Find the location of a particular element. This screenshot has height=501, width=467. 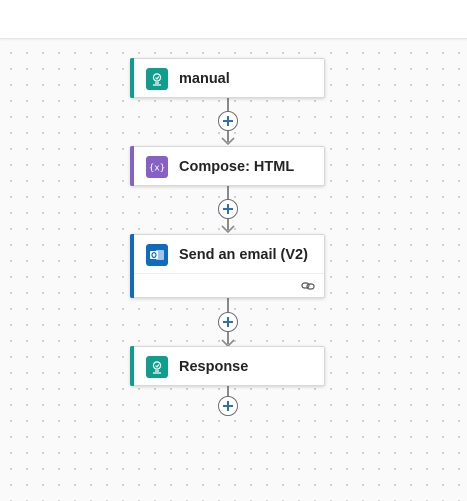

step-card-manual: manual is located at coordinates (227, 78).